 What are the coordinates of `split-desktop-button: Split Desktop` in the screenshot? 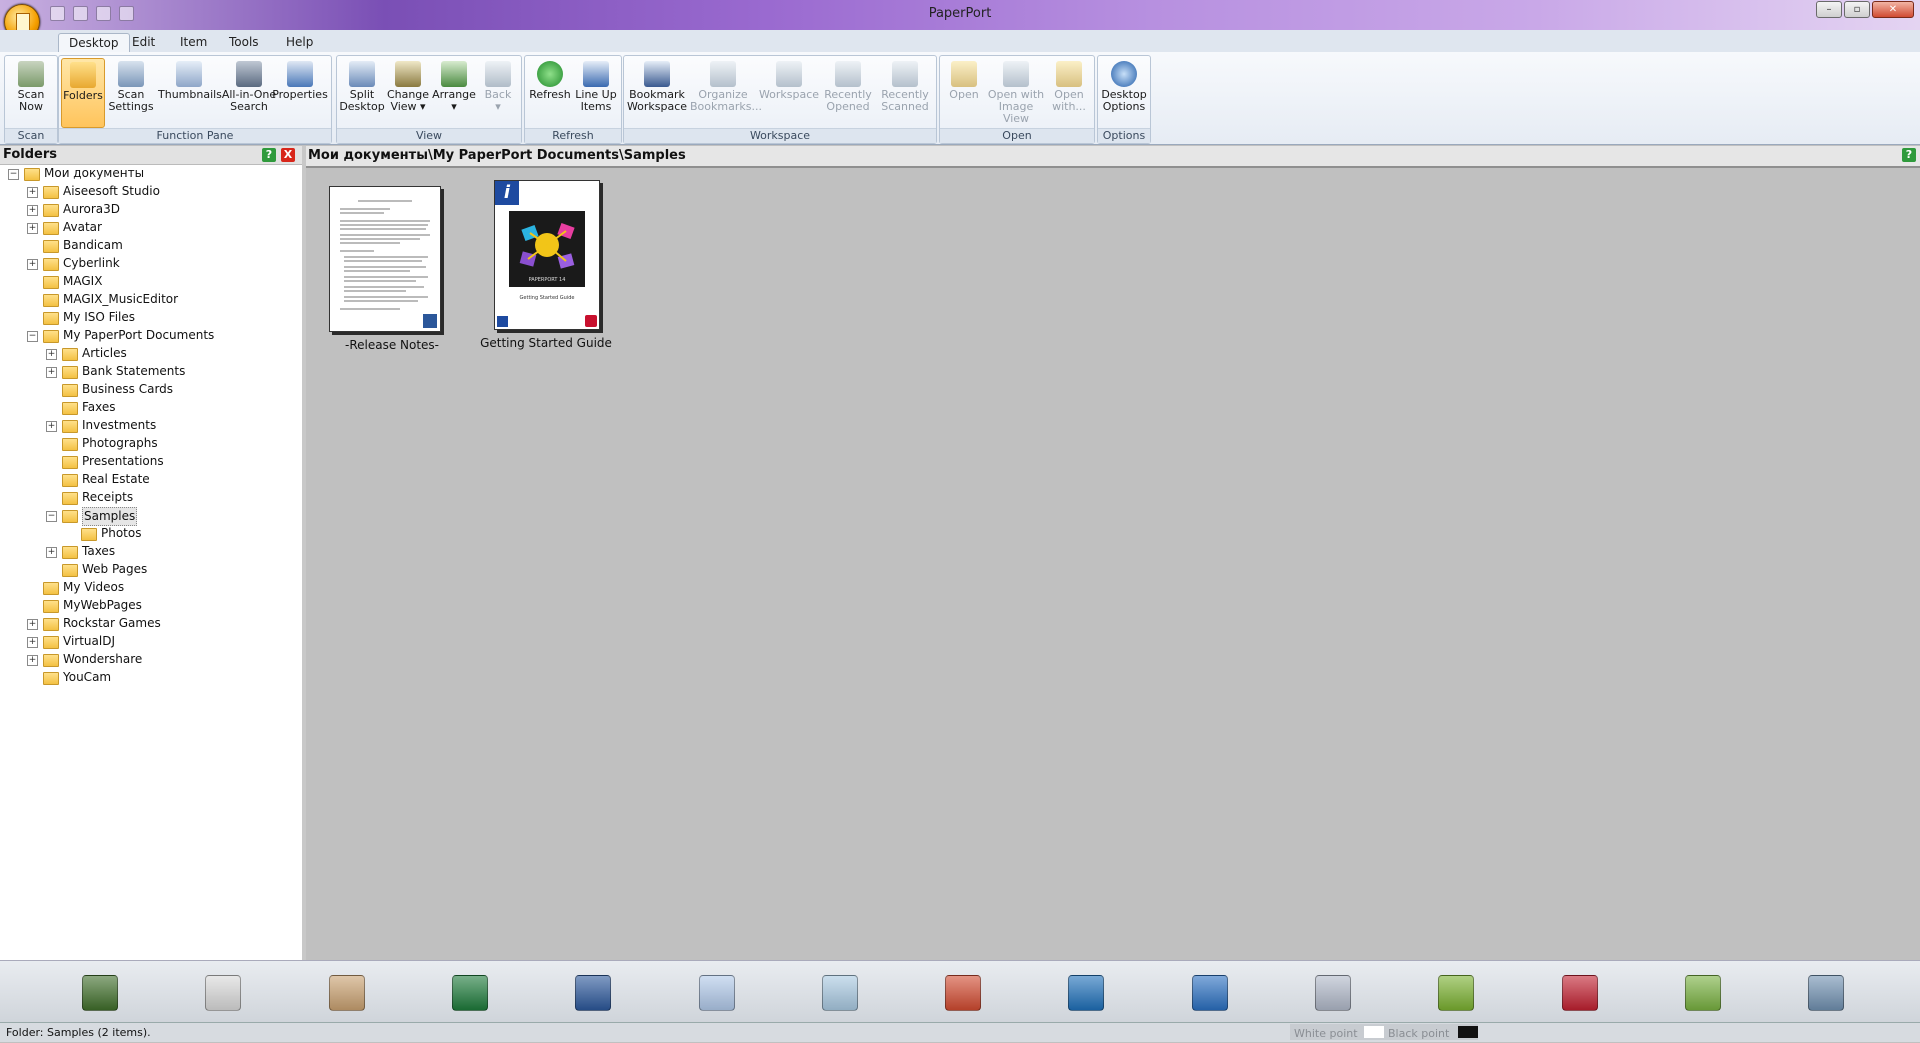 It's located at (362, 92).